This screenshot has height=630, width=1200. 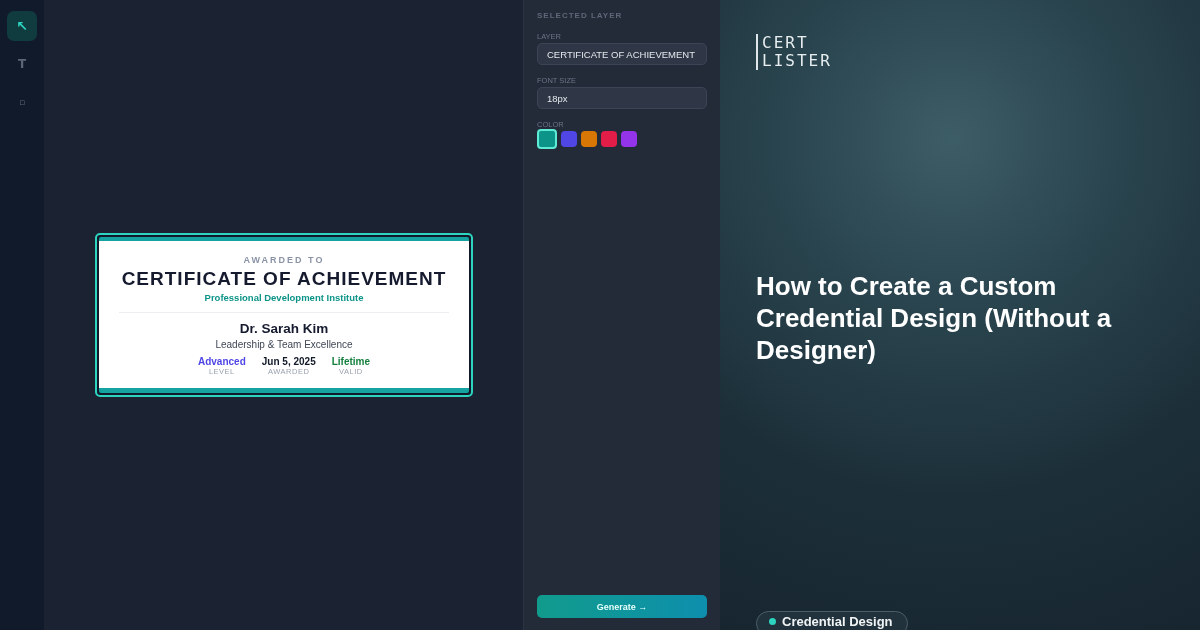 What do you see at coordinates (622, 98) in the screenshot?
I see `font-size-field: 18px` at bounding box center [622, 98].